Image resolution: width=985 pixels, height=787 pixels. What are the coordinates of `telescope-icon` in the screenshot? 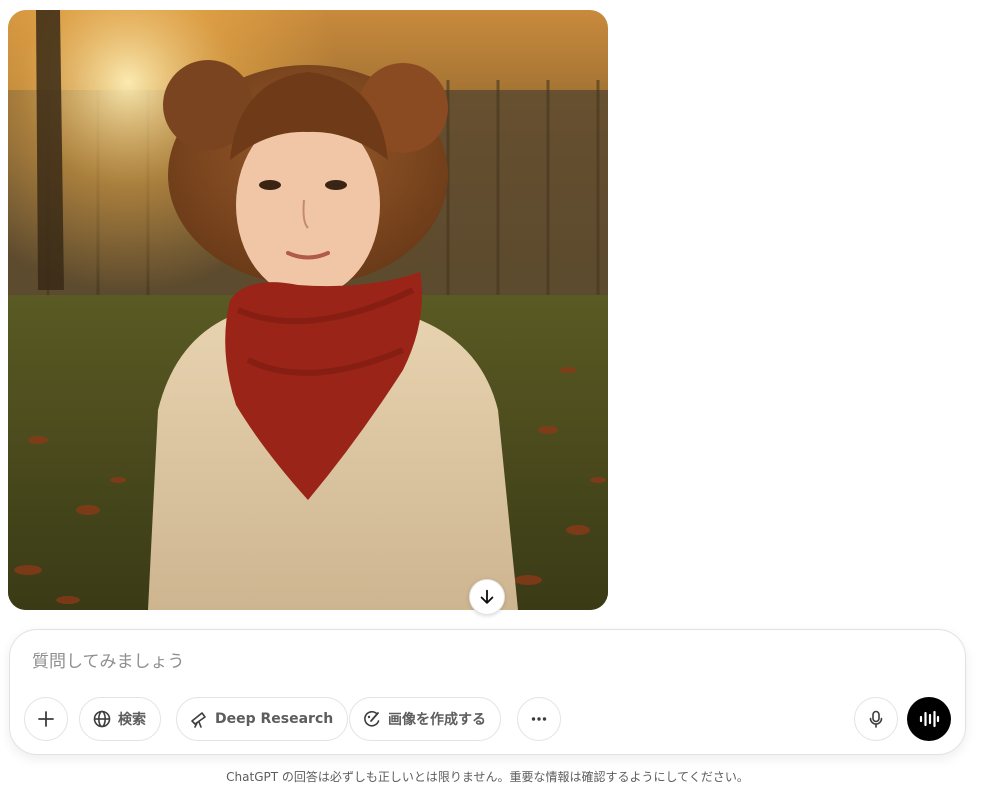 It's located at (198, 720).